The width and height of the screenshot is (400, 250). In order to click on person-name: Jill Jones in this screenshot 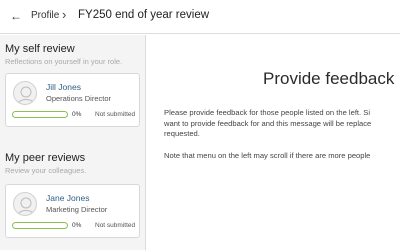, I will do `click(63, 87)`.